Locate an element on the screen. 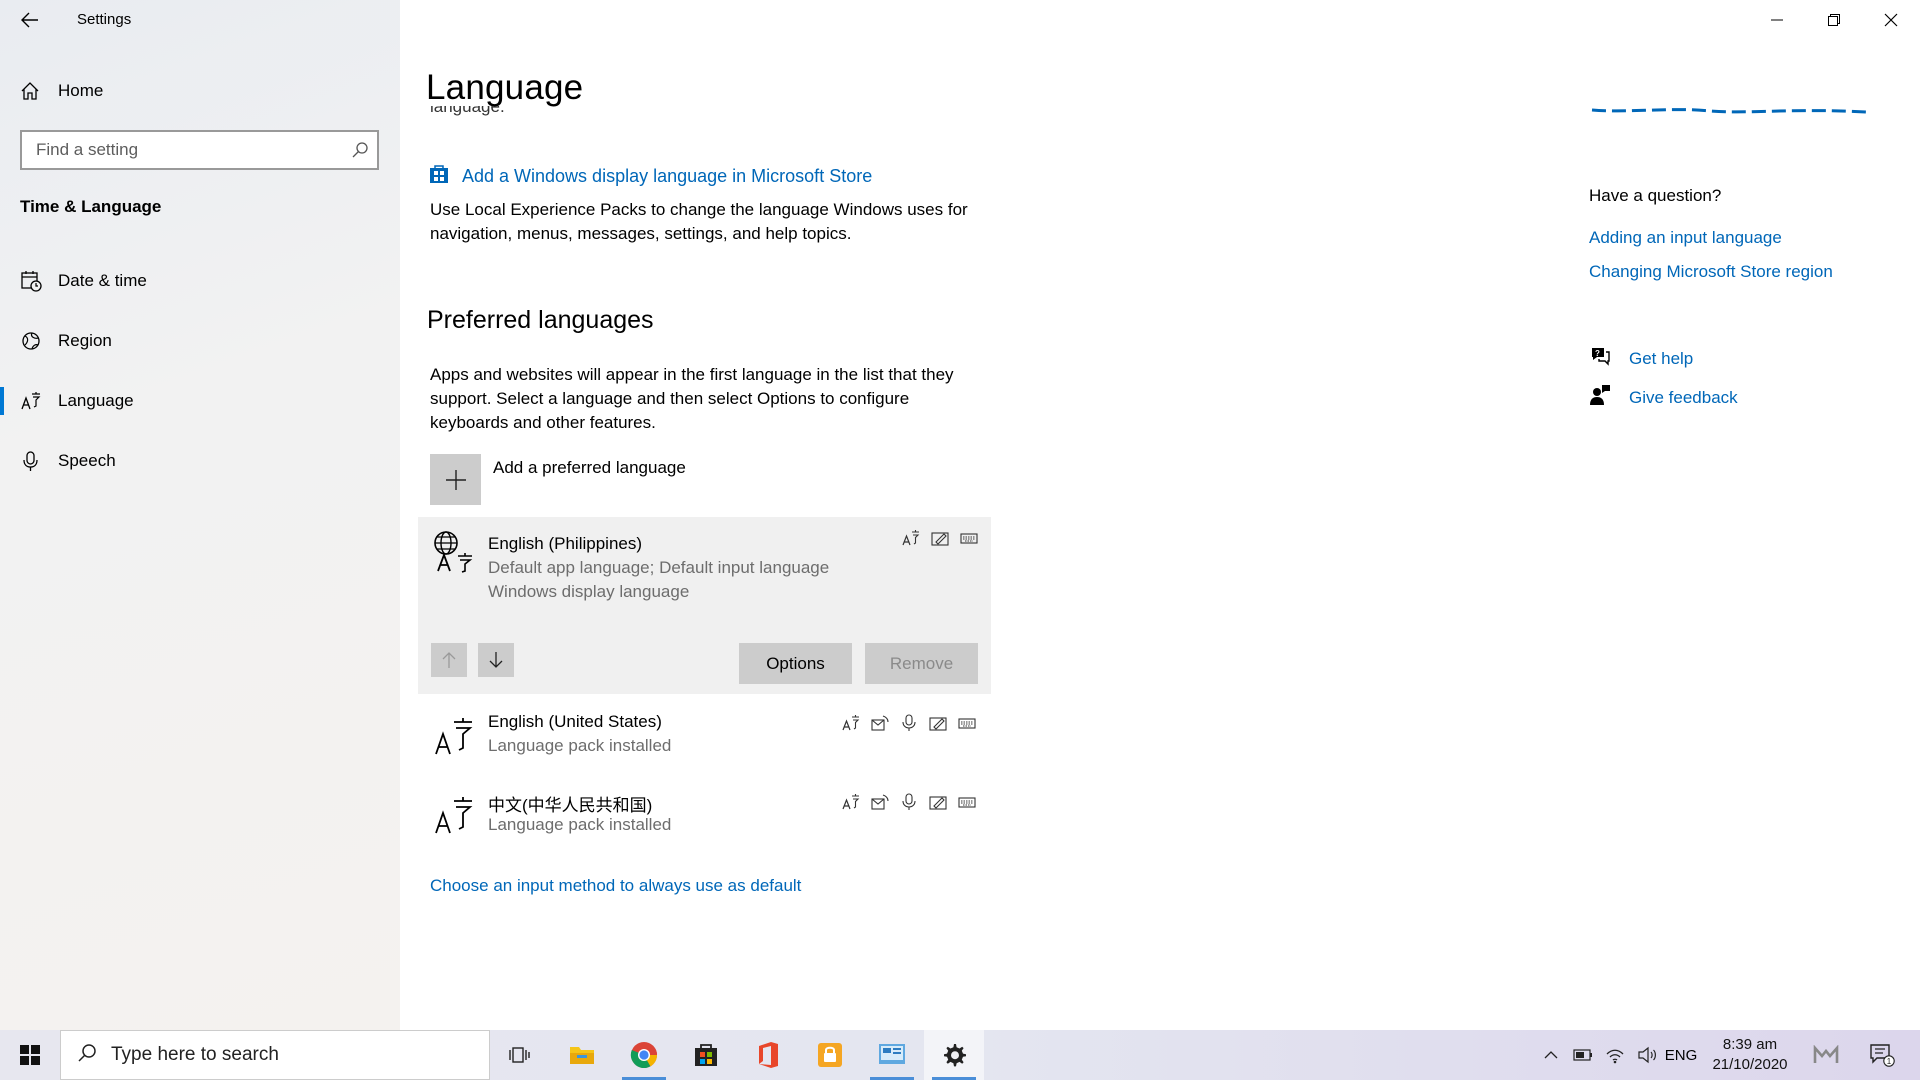 The height and width of the screenshot is (1080, 1920). find-setting-search is located at coordinates (199, 150).